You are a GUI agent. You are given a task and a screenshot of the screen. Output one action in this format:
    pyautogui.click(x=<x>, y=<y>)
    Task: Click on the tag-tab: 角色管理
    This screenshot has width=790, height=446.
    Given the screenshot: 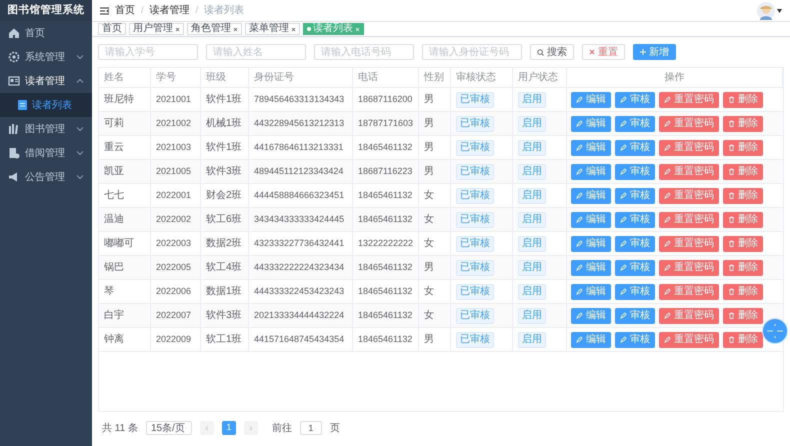 What is the action you would take?
    pyautogui.click(x=214, y=29)
    